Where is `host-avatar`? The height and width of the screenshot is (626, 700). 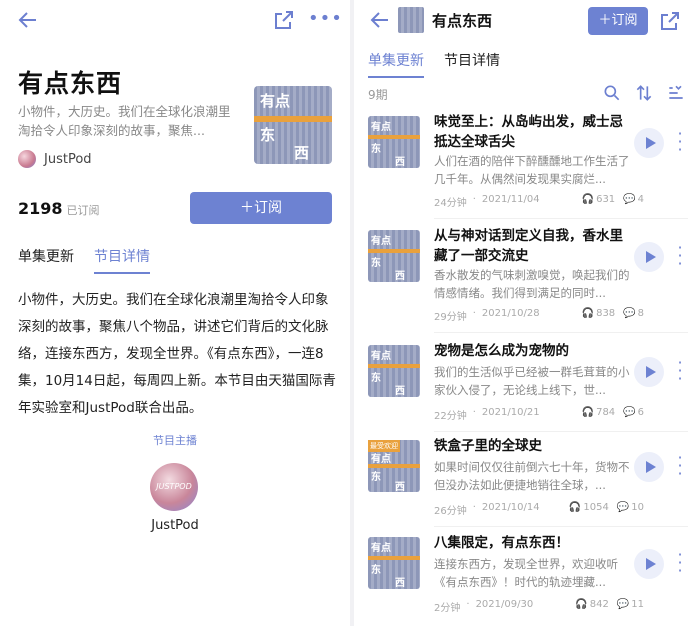
host-avatar is located at coordinates (27, 159).